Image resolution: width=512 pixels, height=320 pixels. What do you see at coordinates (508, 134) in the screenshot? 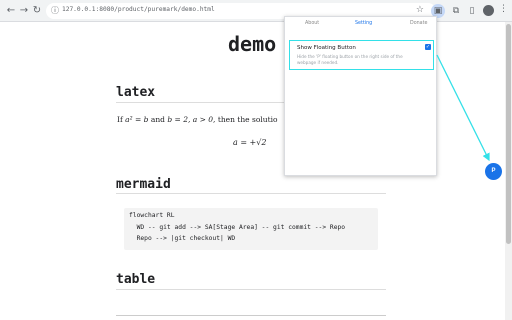
I see `scrollbar-thumb` at bounding box center [508, 134].